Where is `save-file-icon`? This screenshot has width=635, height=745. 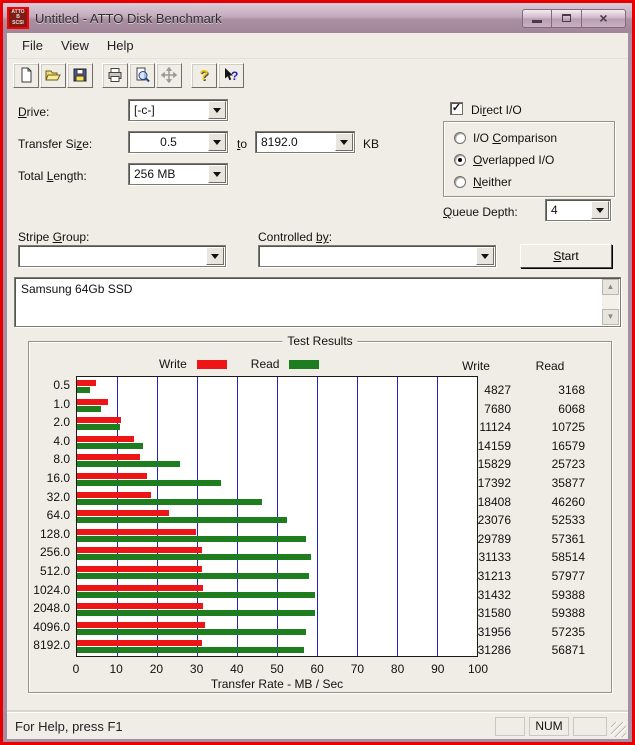 save-file-icon is located at coordinates (80, 75).